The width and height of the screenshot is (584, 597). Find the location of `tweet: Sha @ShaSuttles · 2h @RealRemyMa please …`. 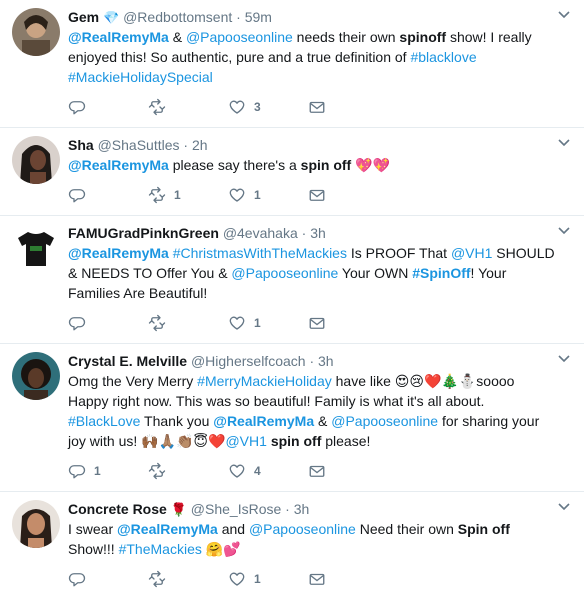

tweet: Sha @ShaSuttles · 2h @RealRemyMa please … is located at coordinates (292, 172).